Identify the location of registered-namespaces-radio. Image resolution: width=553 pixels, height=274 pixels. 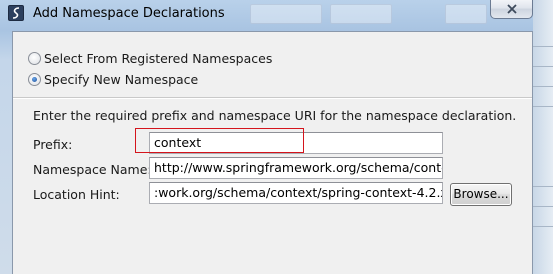
(34, 58).